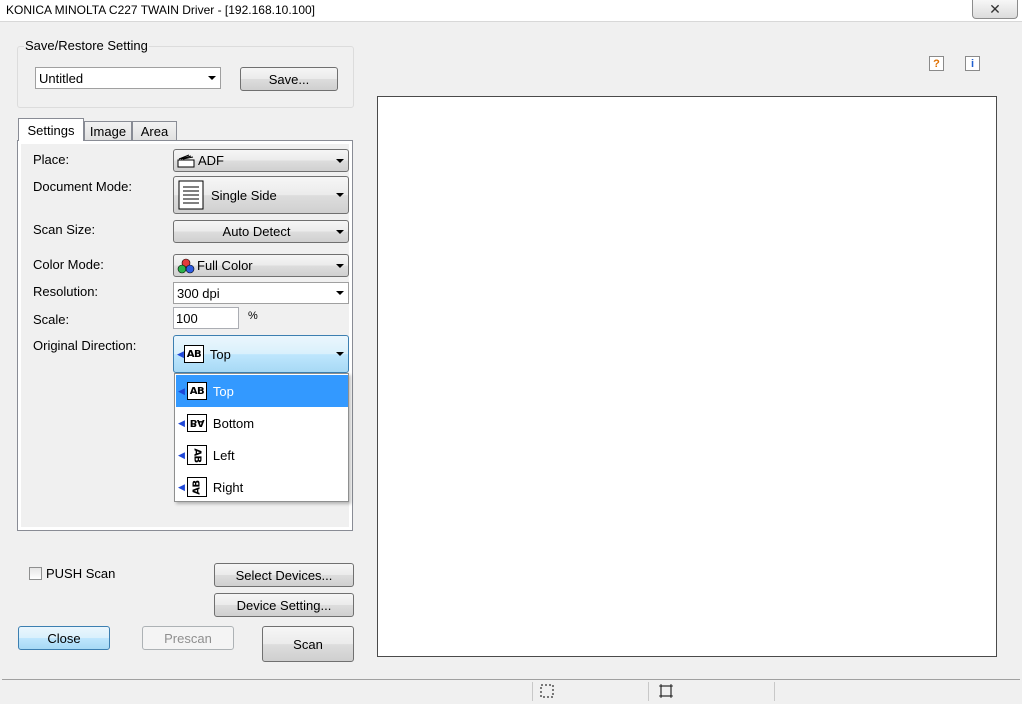 The width and height of the screenshot is (1022, 704). I want to click on direction-option-right: ◀ AB Right, so click(262, 487).